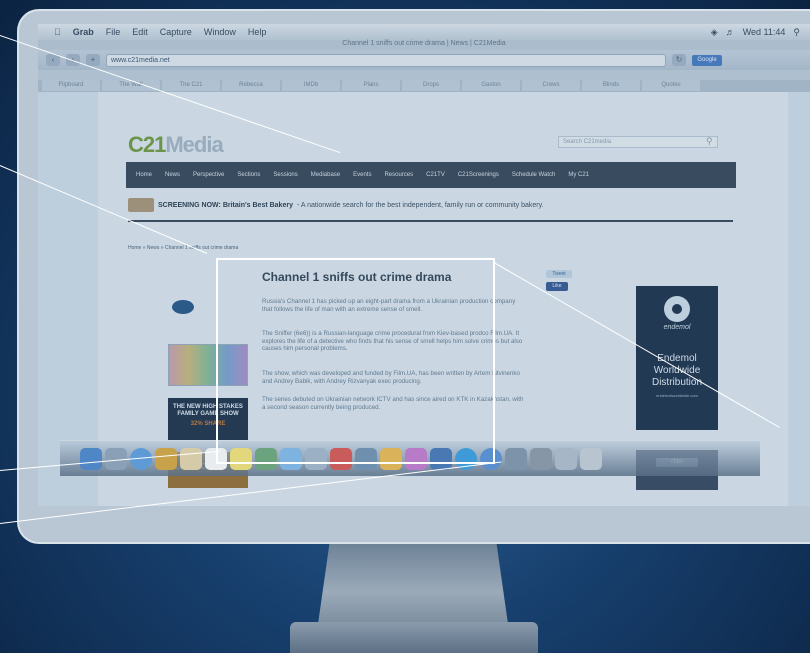 This screenshot has width=810, height=653. I want to click on tab: Crews, so click(551, 85).